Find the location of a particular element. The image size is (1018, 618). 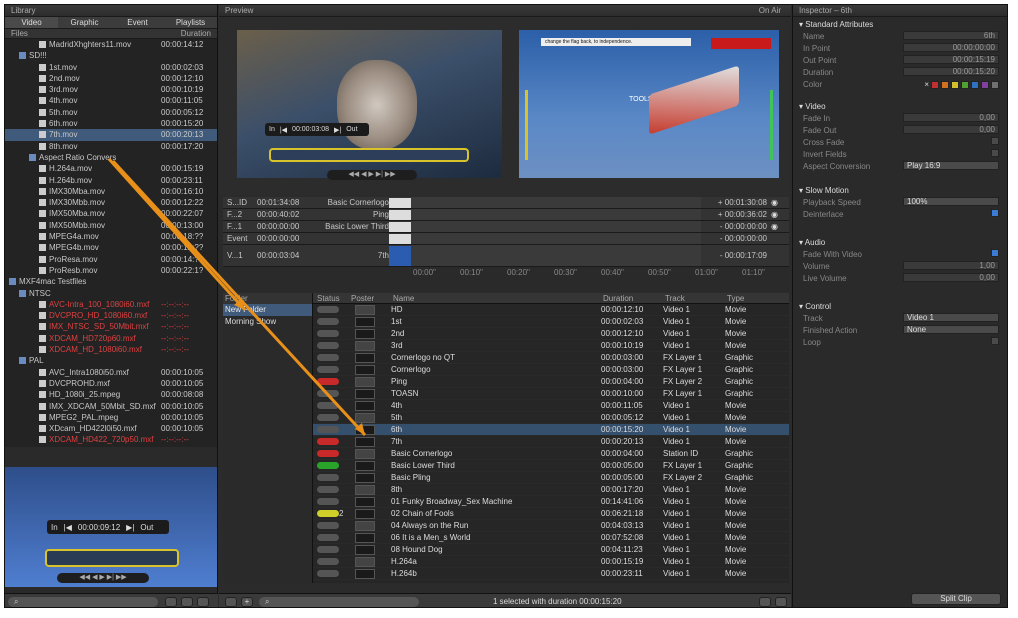

file-row: MPEG2_PAL.mpeg 00:00:10:05 is located at coordinates (111, 417).